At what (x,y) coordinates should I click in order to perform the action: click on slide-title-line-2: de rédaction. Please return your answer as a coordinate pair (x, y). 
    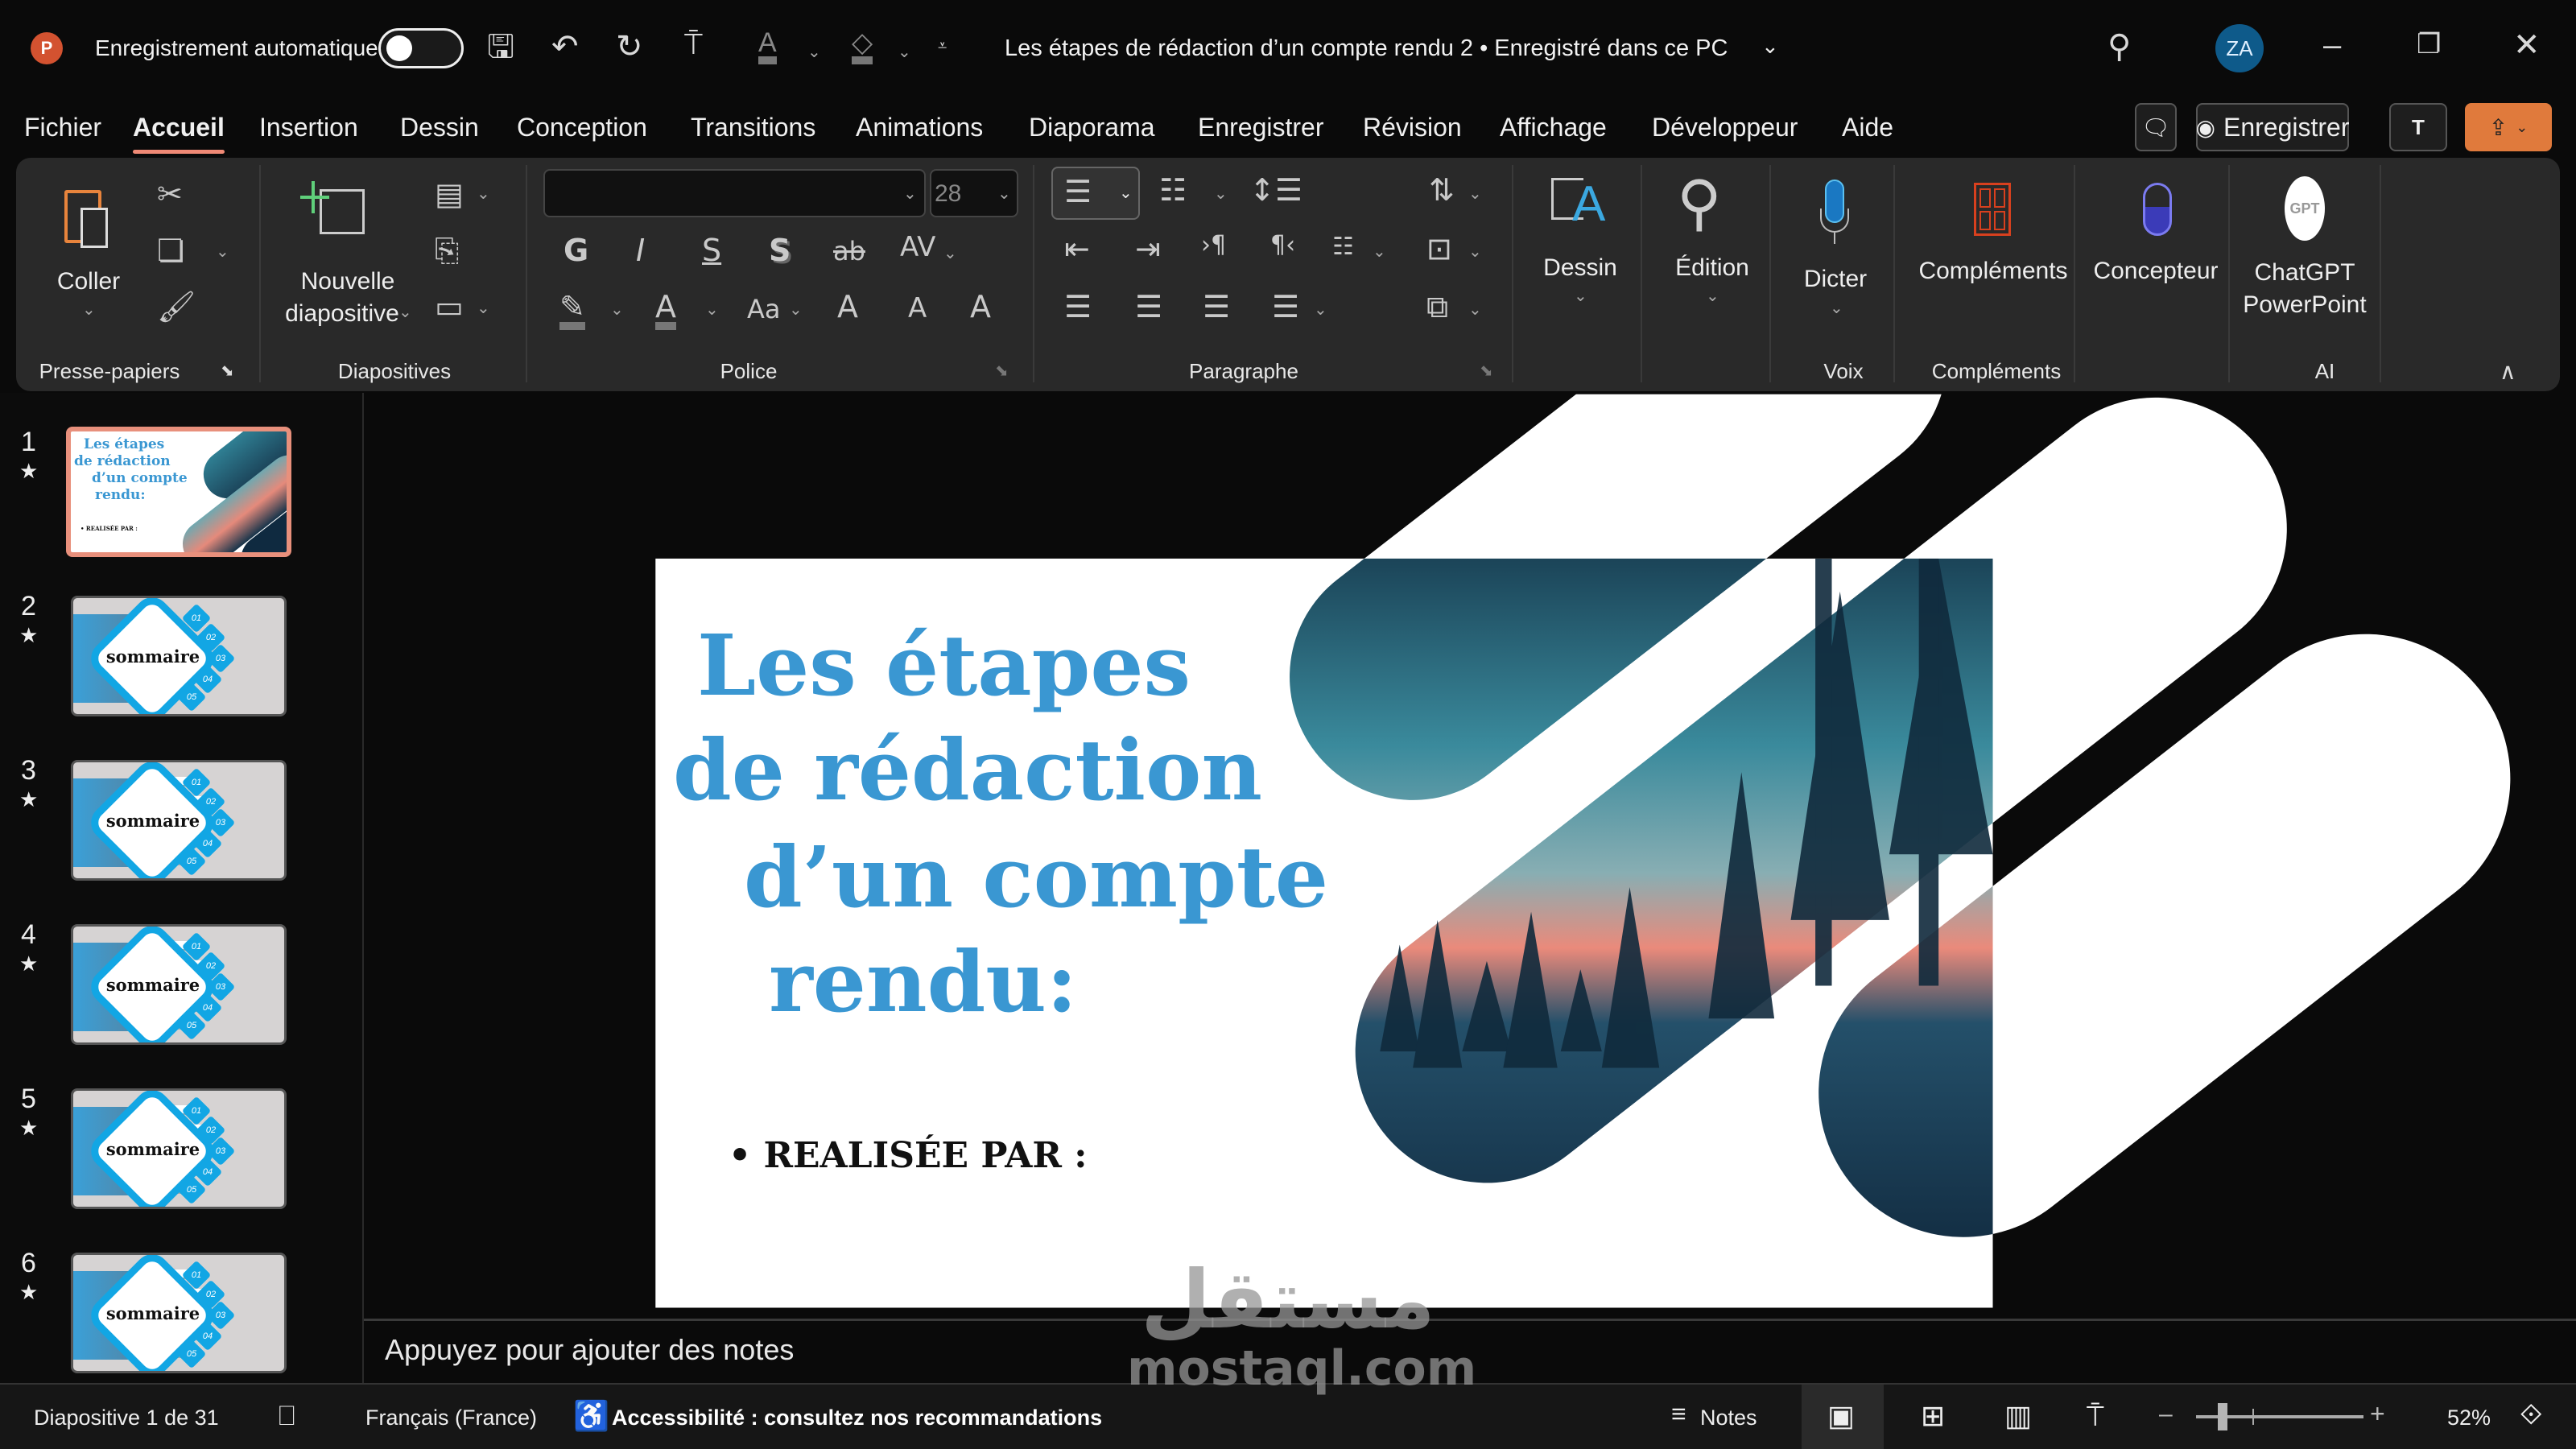
    Looking at the image, I should click on (967, 770).